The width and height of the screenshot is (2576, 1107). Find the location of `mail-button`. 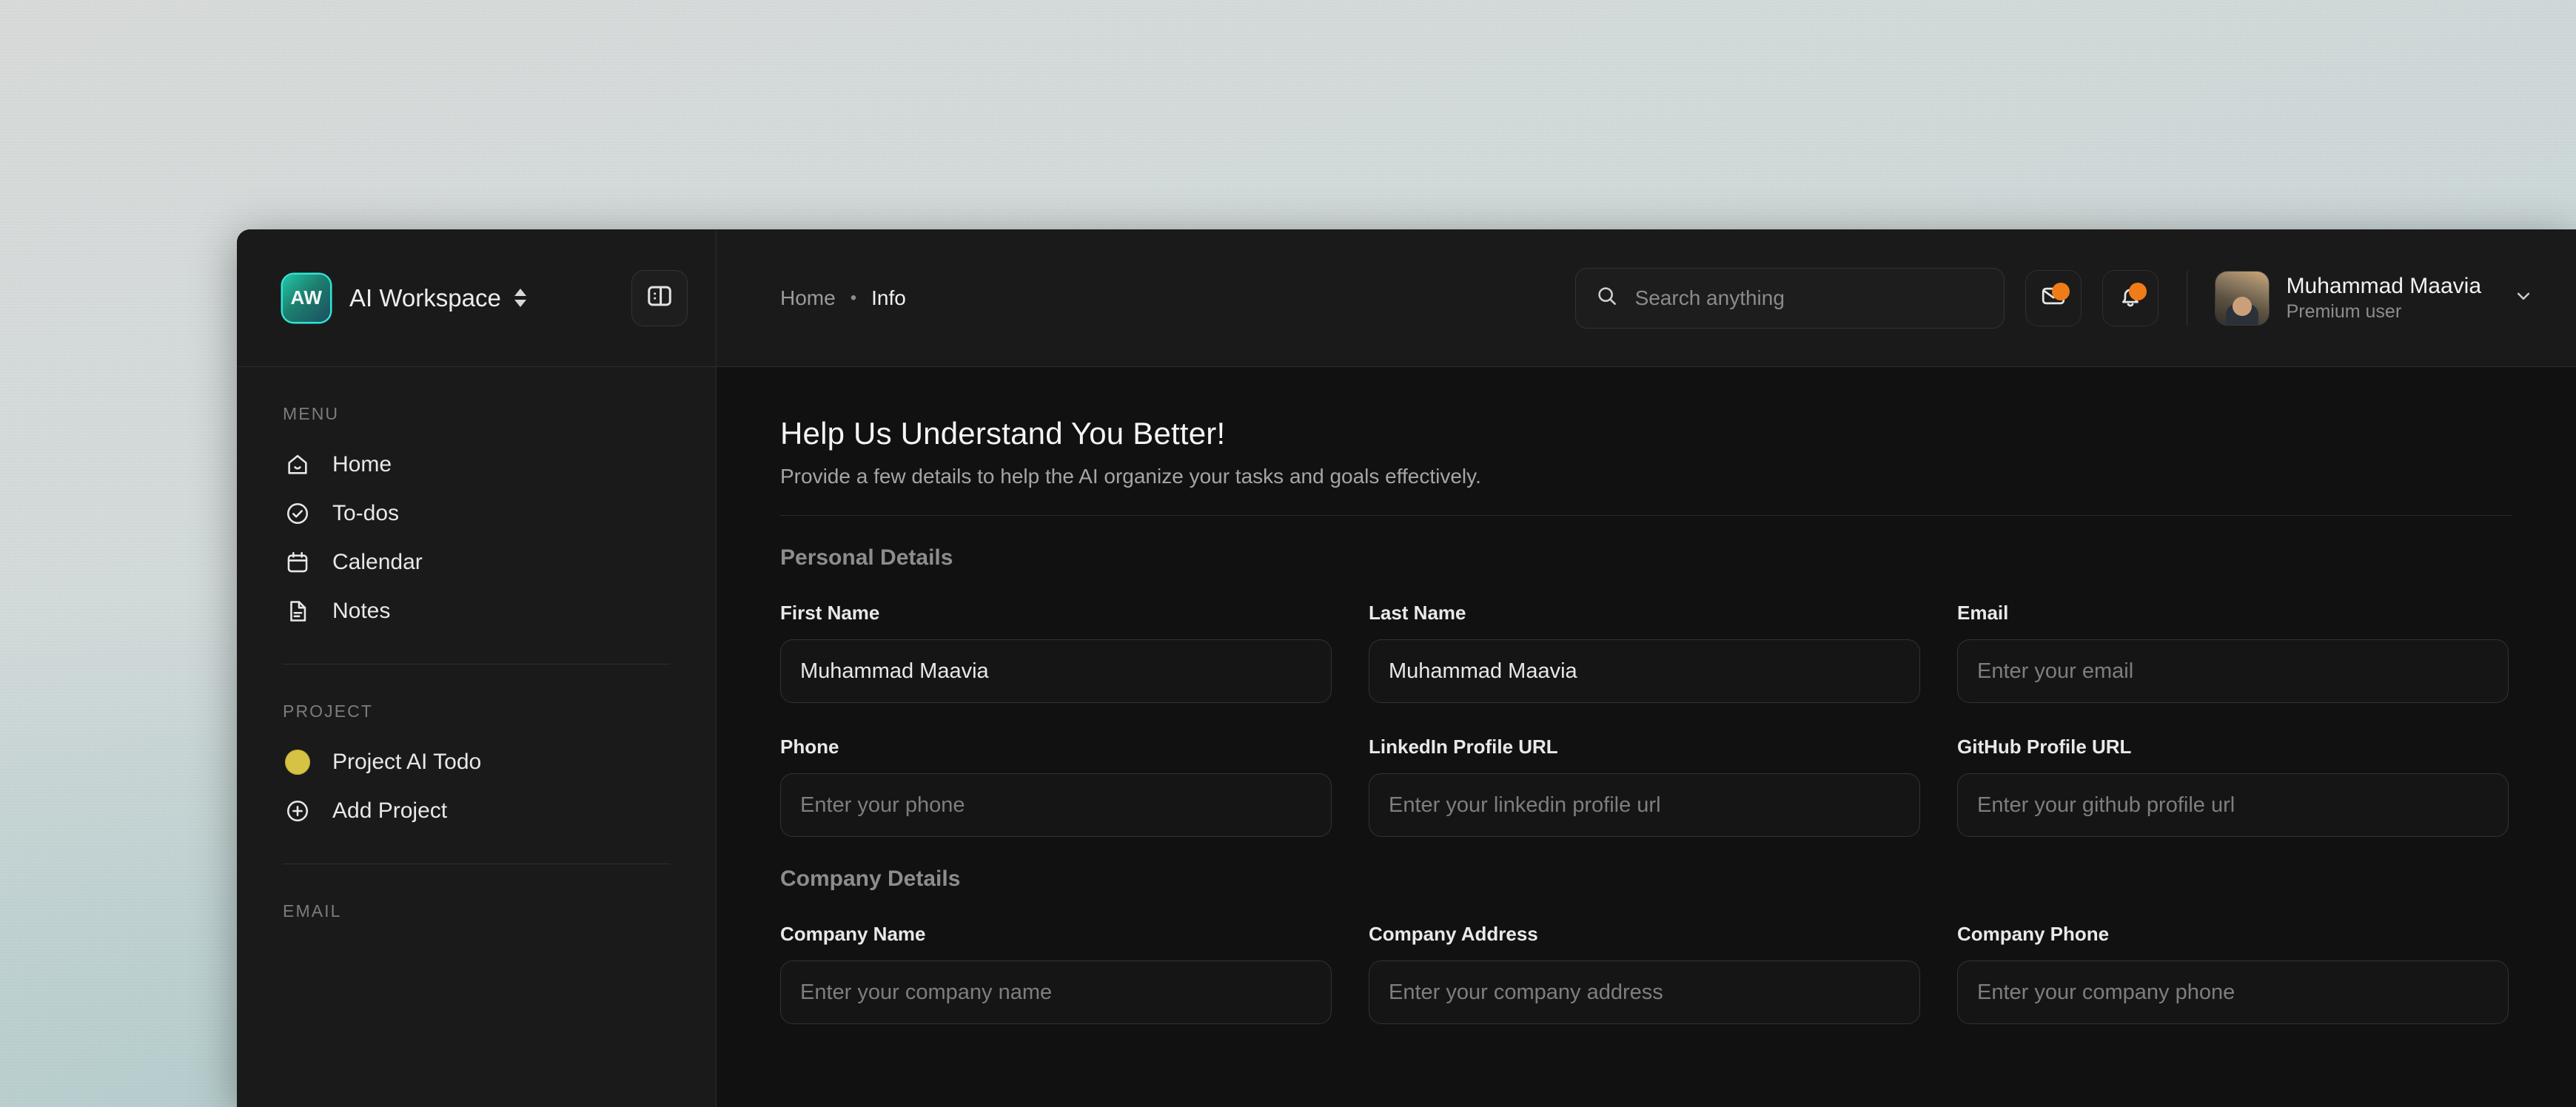

mail-button is located at coordinates (2053, 298).